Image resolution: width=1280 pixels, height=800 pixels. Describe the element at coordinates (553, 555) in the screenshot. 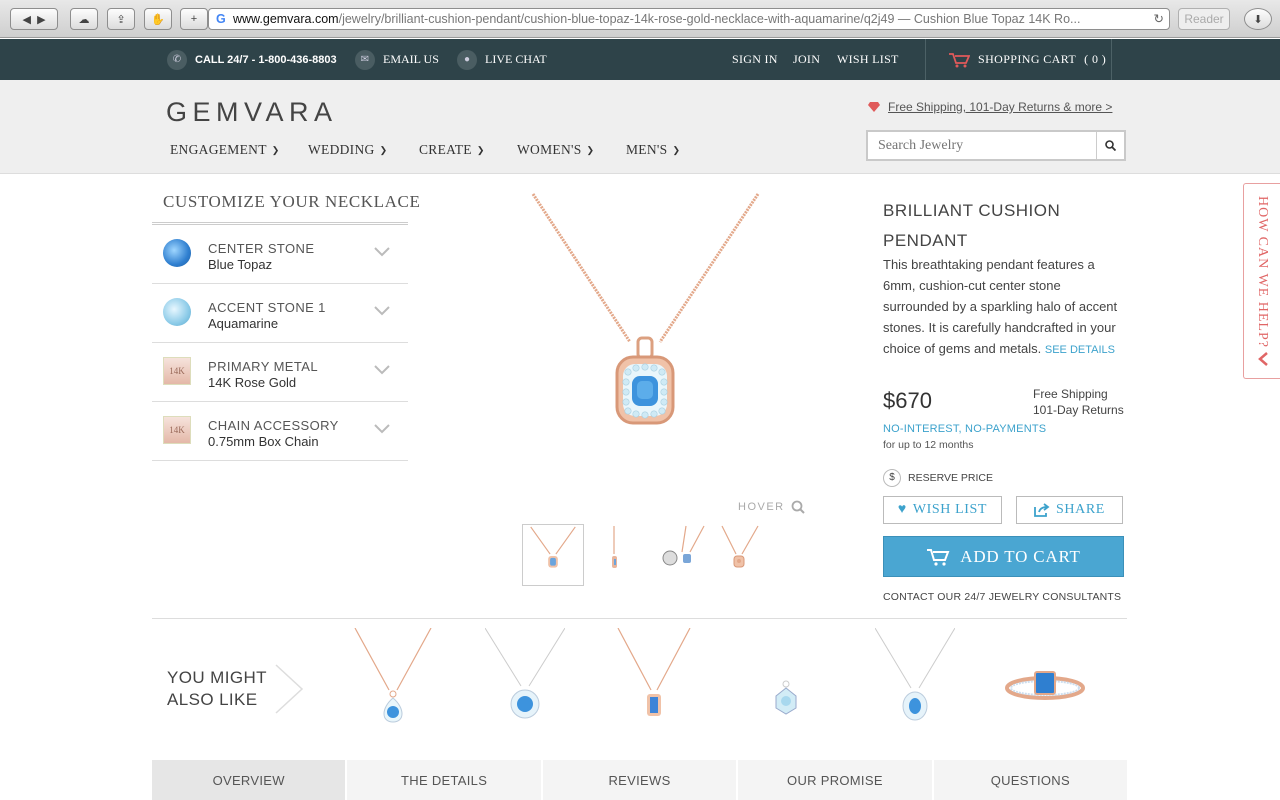

I see `thumbnail-front` at that location.